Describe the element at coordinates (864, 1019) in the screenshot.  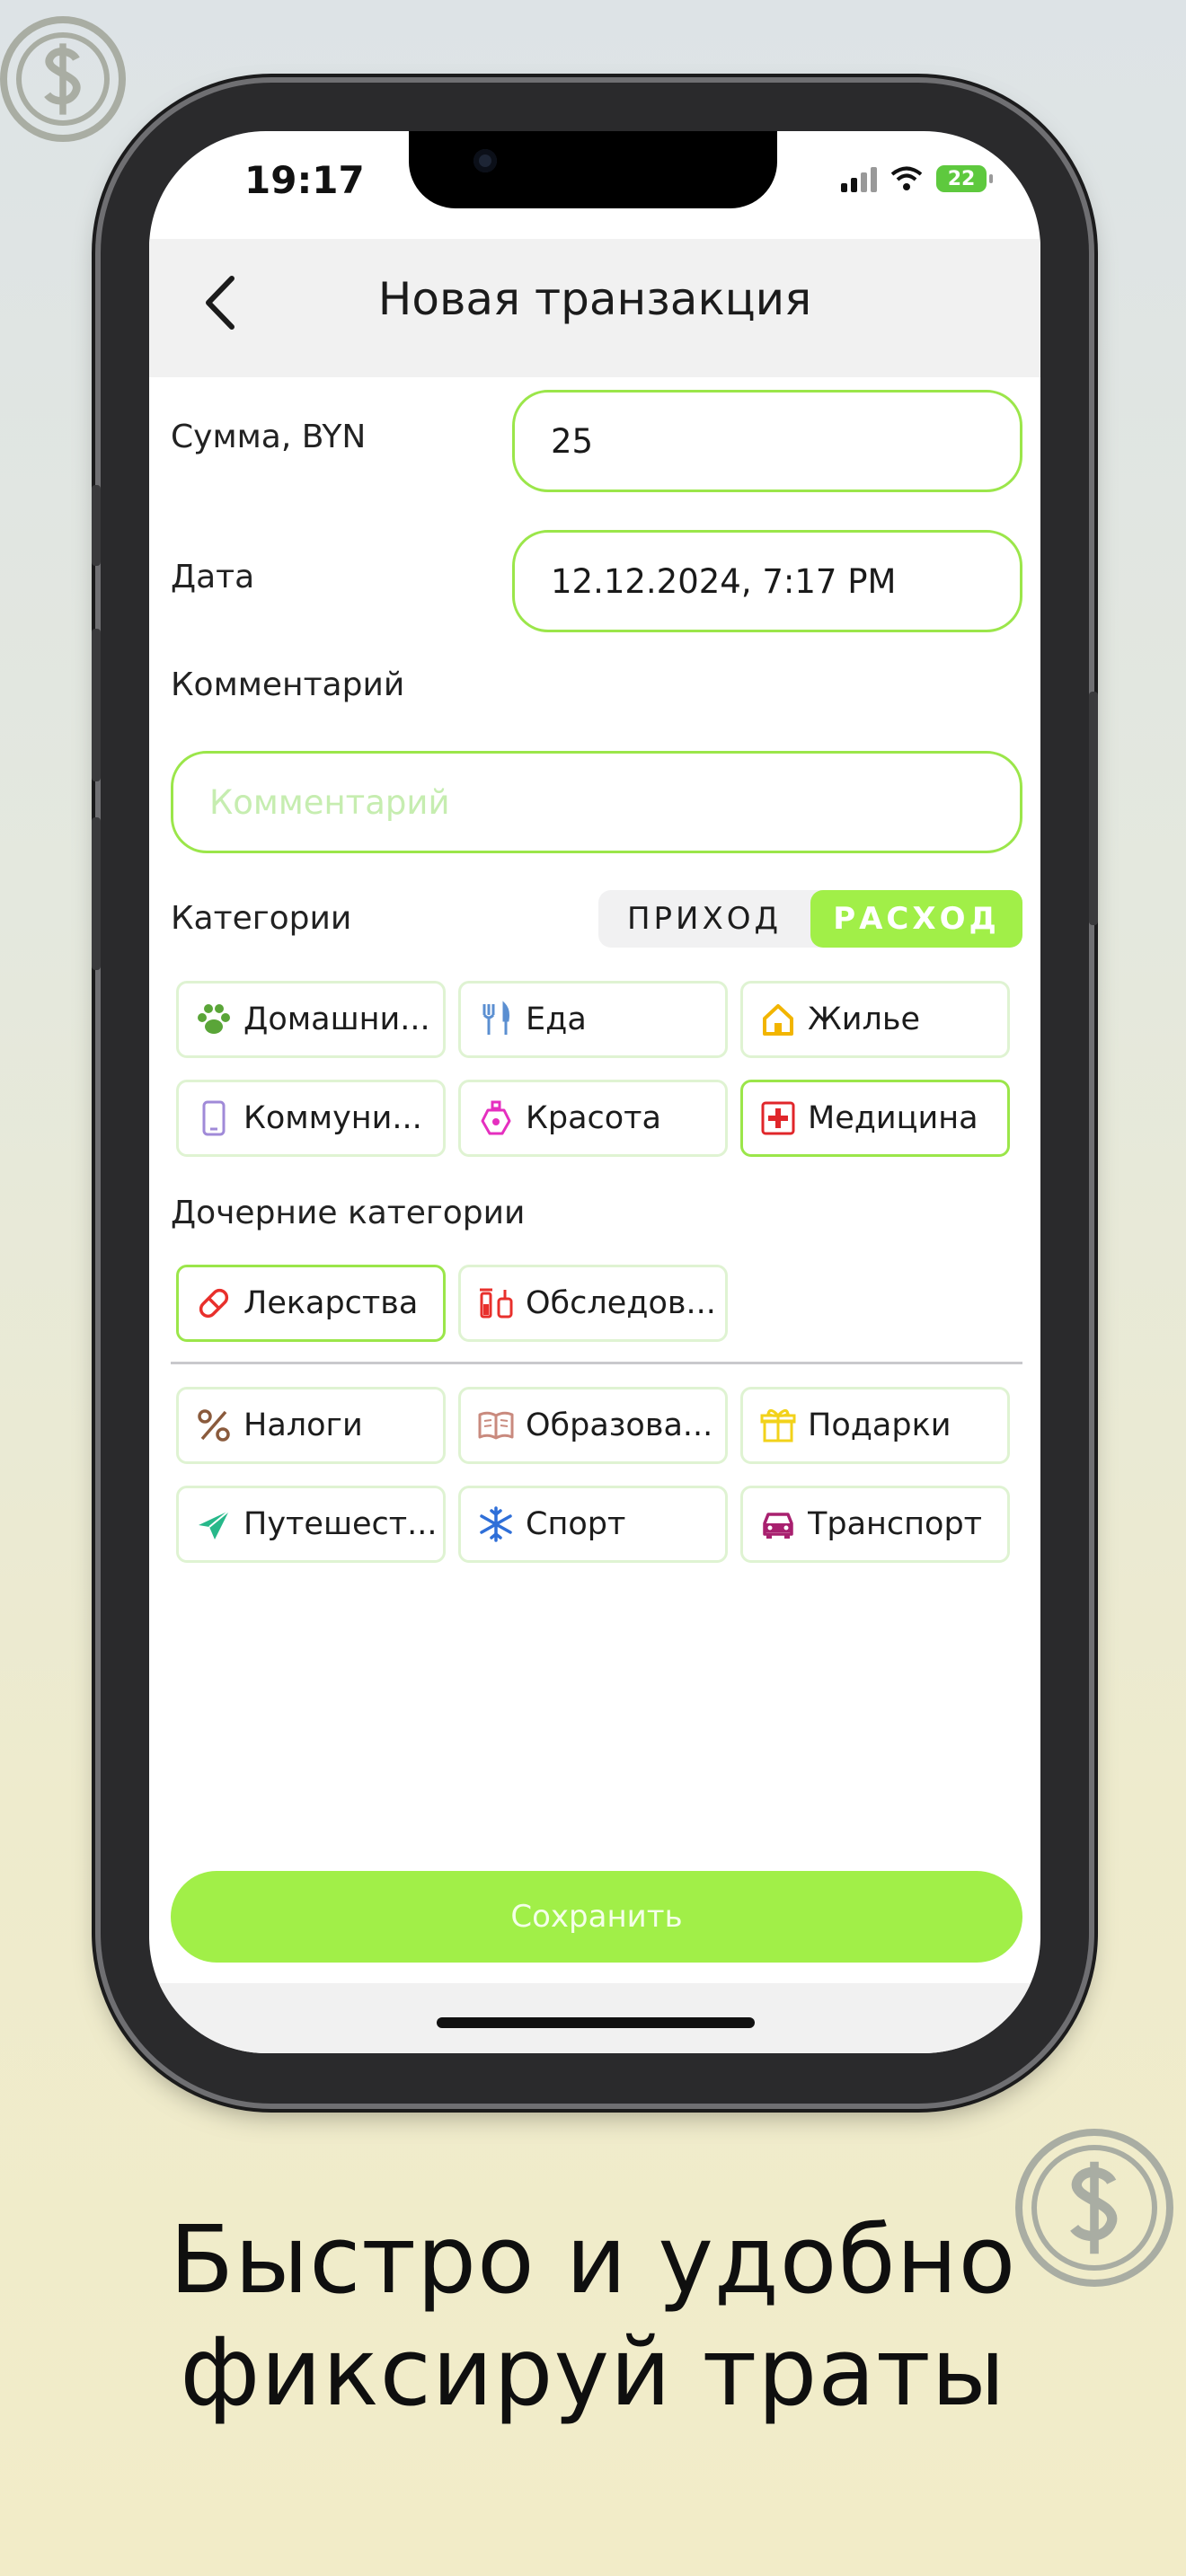
I see `category-label: Жилье` at that location.